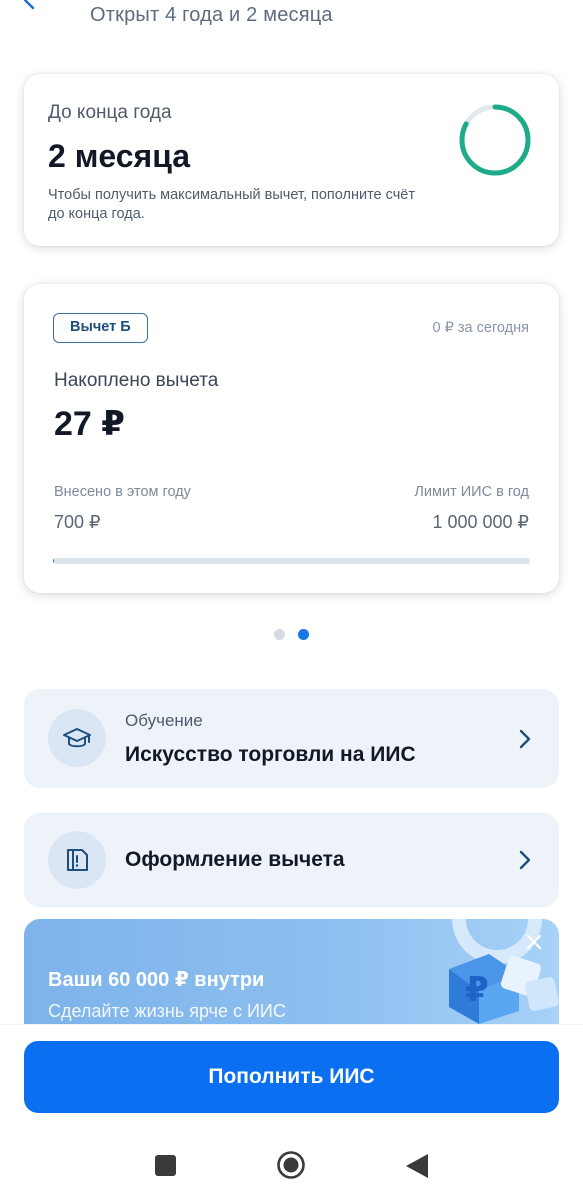 The width and height of the screenshot is (583, 1200). What do you see at coordinates (495, 140) in the screenshot?
I see `year-progress-ring` at bounding box center [495, 140].